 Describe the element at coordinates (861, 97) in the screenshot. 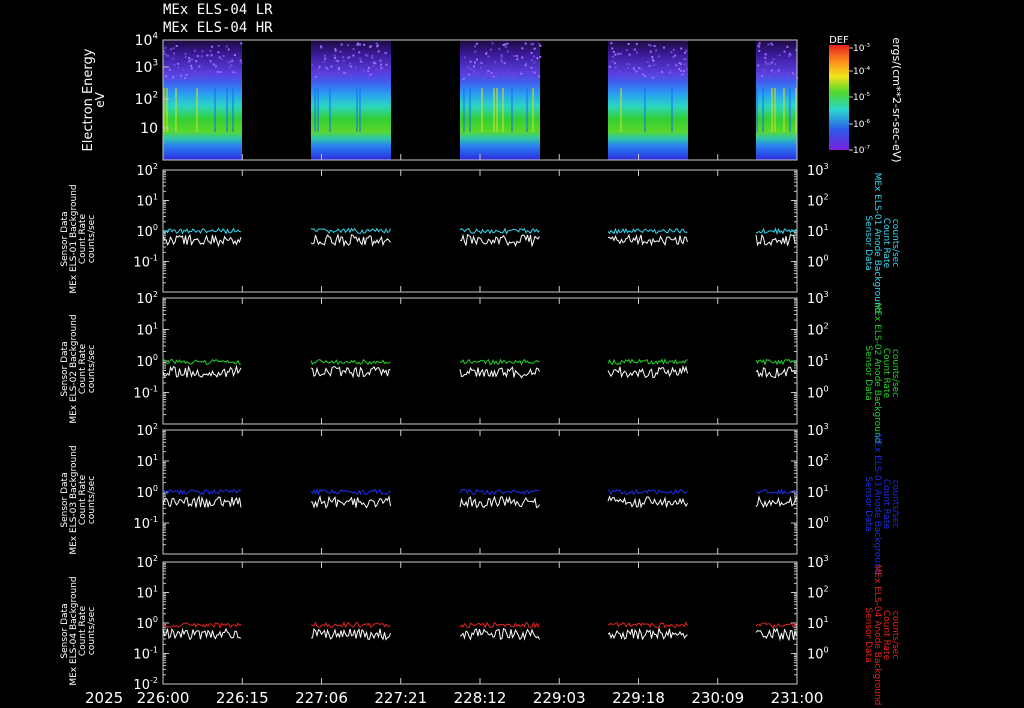

I see `colorbar-tick-label: 10-5` at that location.